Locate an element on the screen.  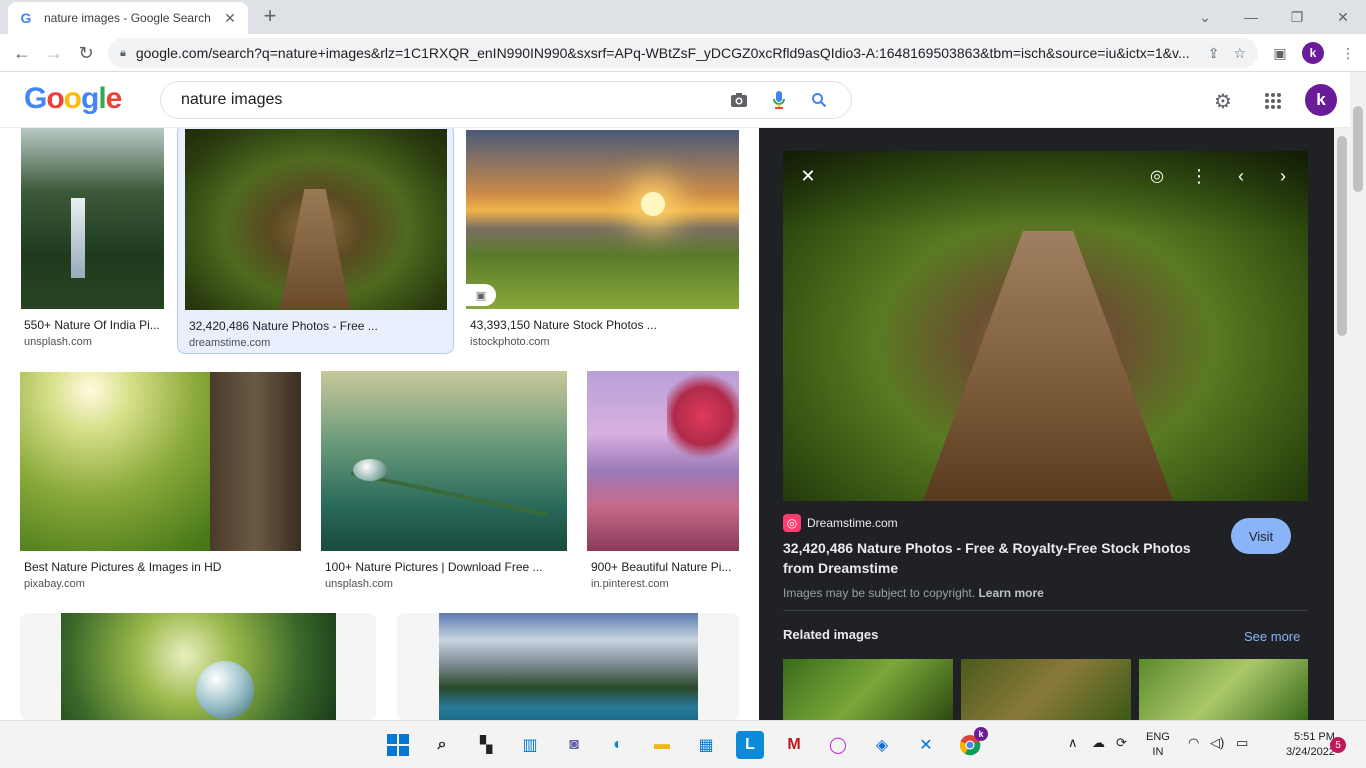
chevron-right-icon: › is located at coordinates (1283, 176).